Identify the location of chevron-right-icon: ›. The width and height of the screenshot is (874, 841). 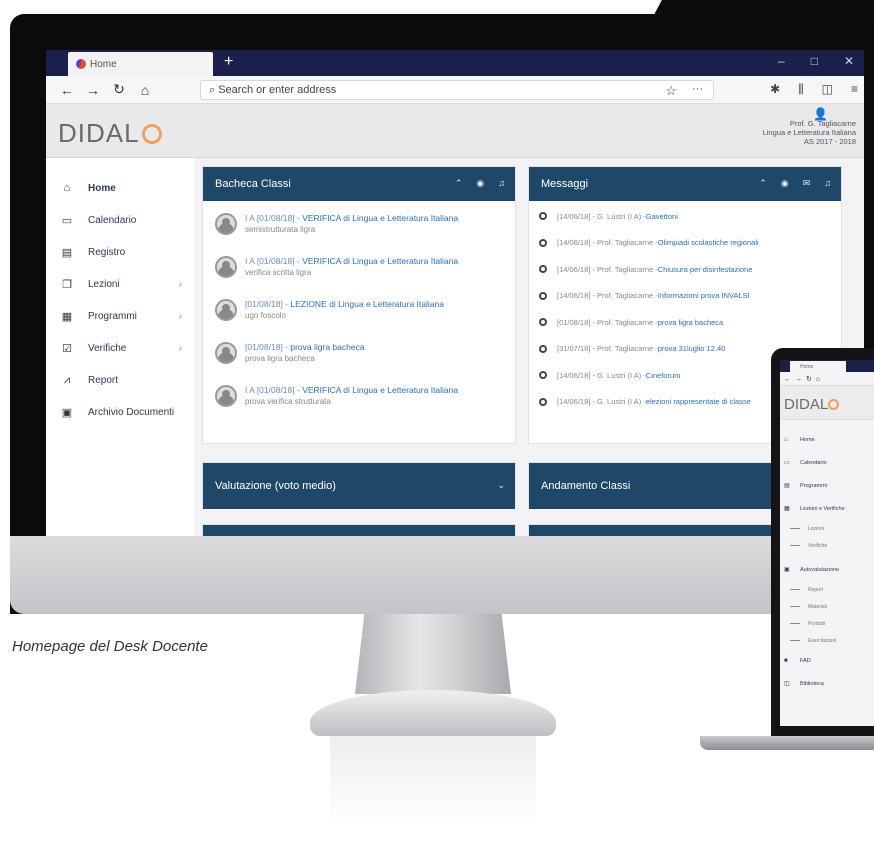
(180, 316).